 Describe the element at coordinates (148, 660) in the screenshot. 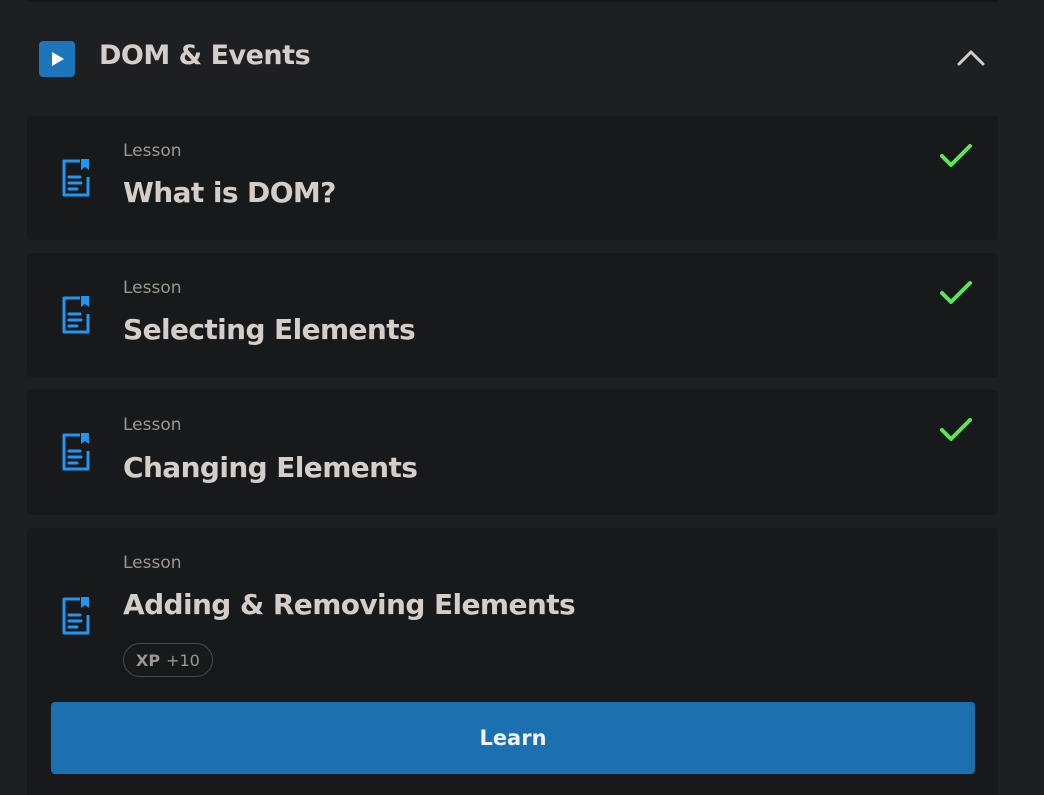

I see `xp-label: XP` at that location.